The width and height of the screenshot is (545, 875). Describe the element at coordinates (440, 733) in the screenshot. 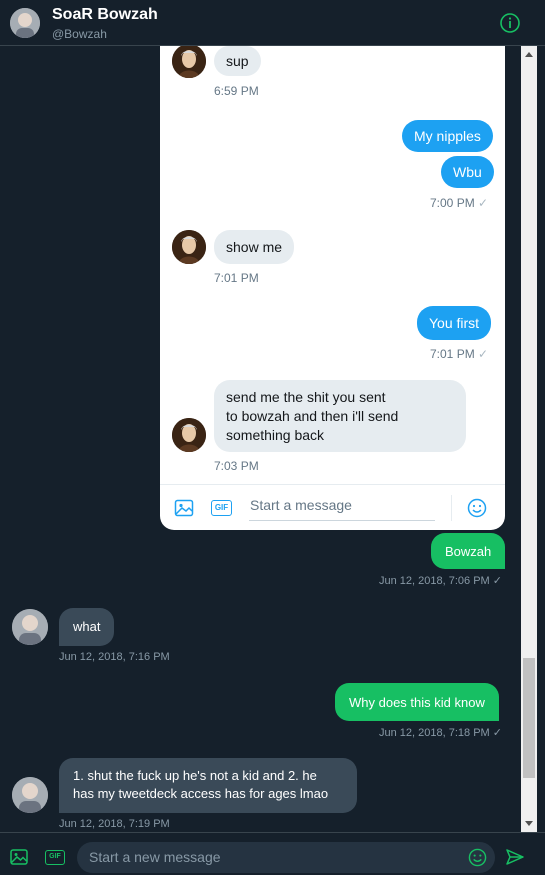

I see `message-timestamp: Jun 12, 2018, 7:18 PM ✓` at that location.